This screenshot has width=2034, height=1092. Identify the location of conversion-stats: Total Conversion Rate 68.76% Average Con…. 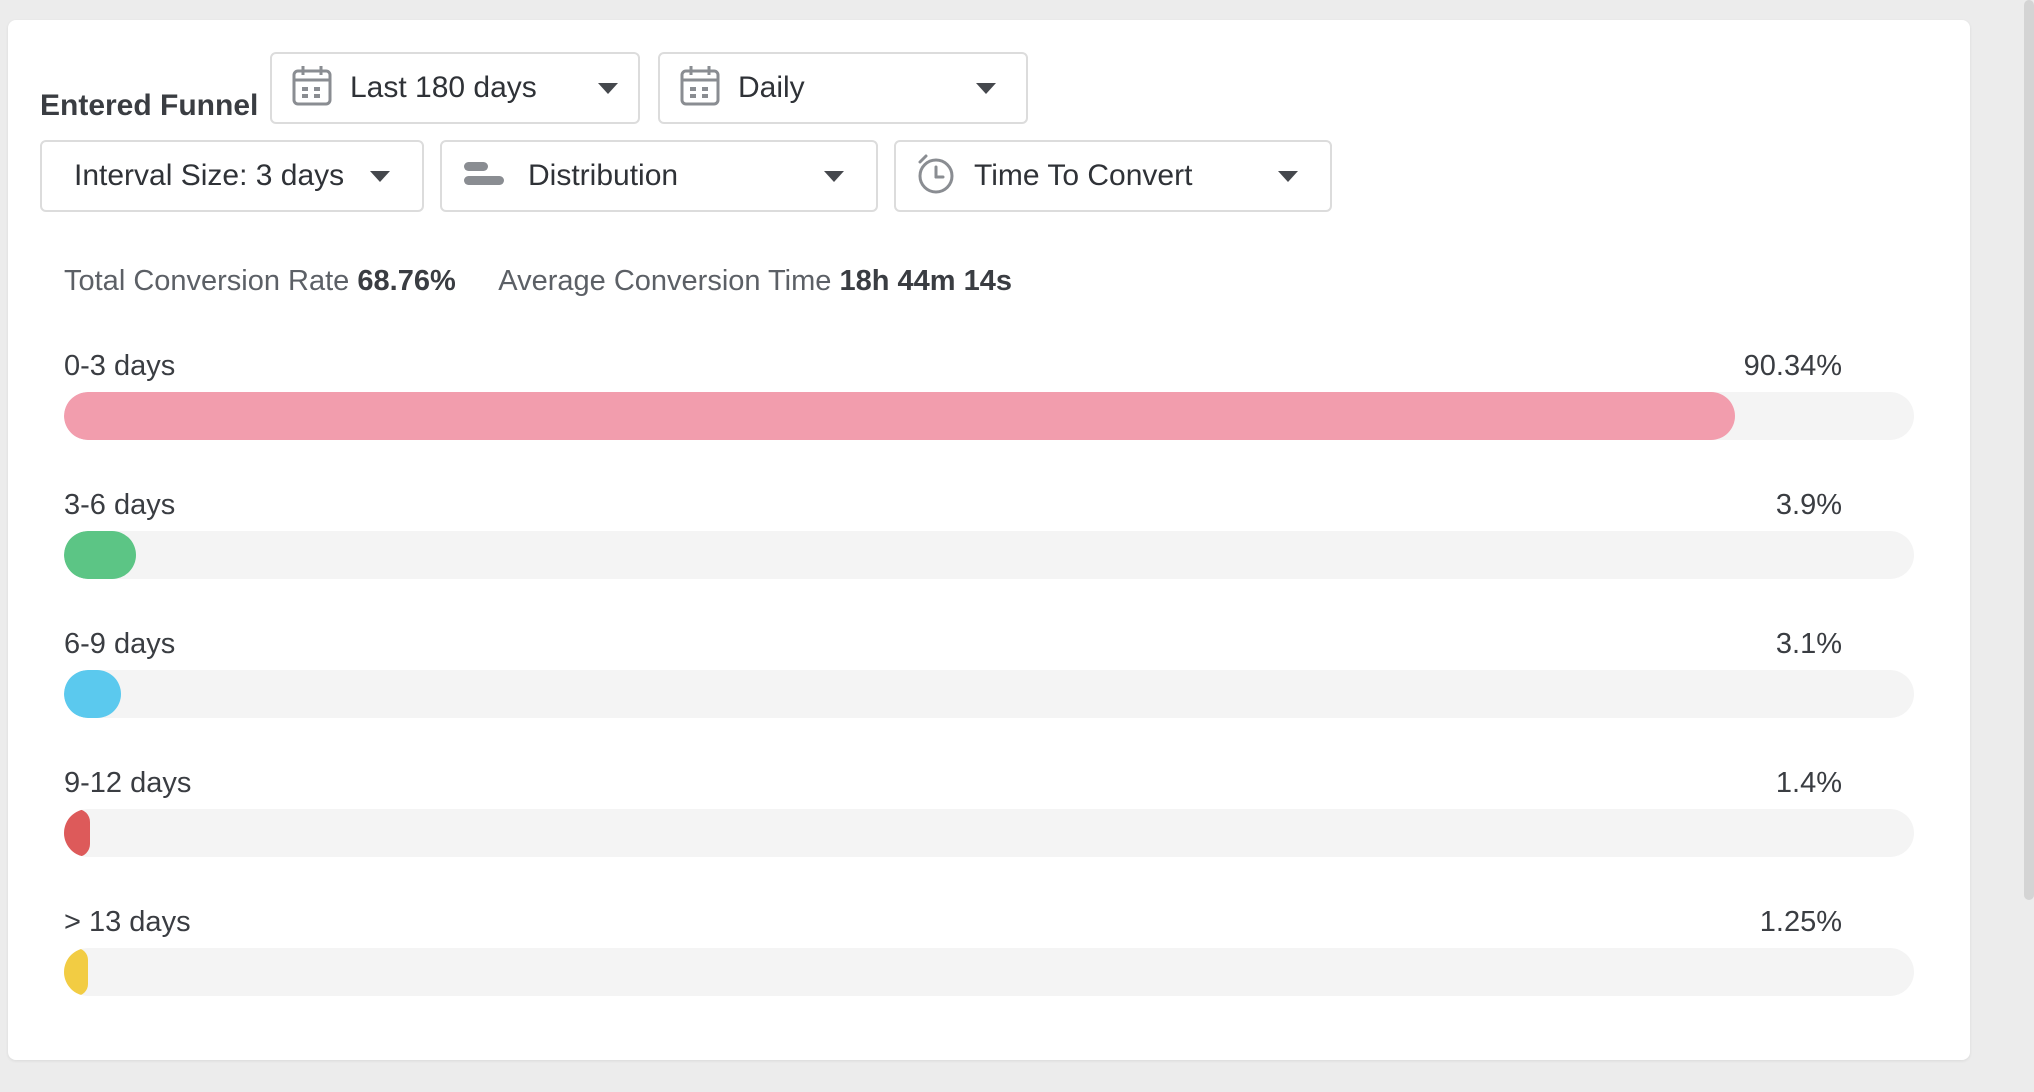
(538, 281).